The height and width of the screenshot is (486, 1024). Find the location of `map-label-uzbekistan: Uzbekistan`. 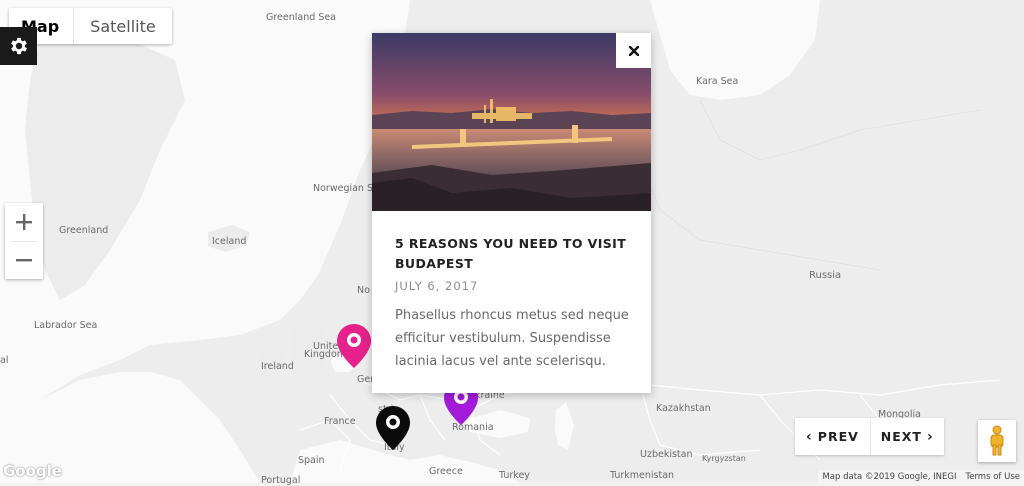

map-label-uzbekistan: Uzbekistan is located at coordinates (666, 454).